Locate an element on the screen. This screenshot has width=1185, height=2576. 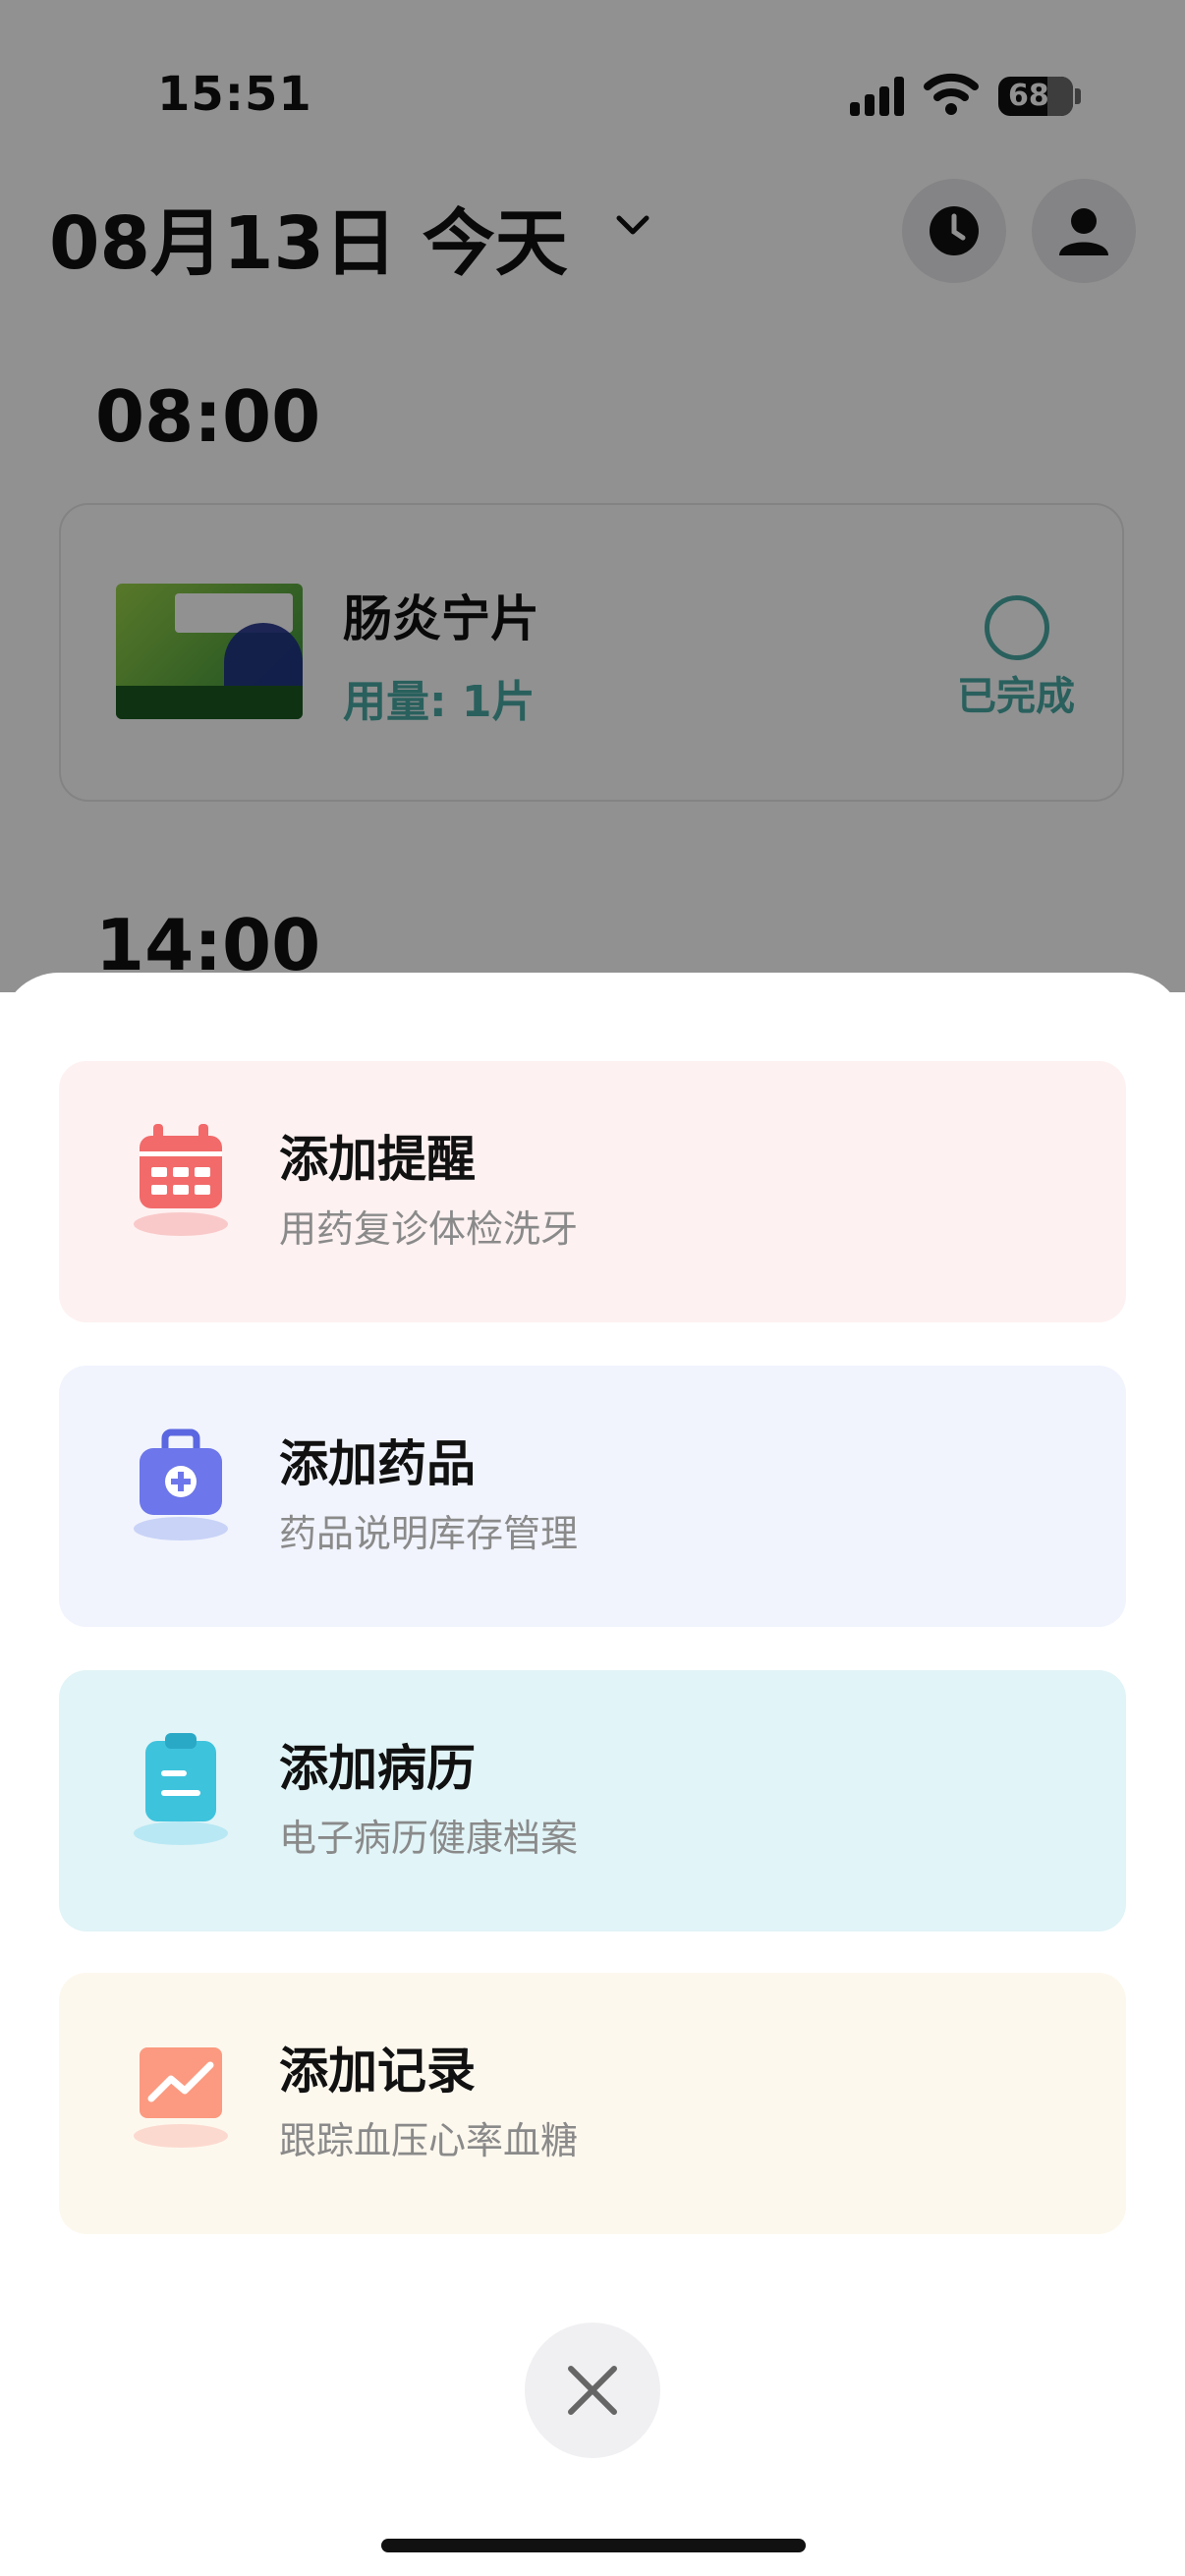
close-icon is located at coordinates (592, 2390).